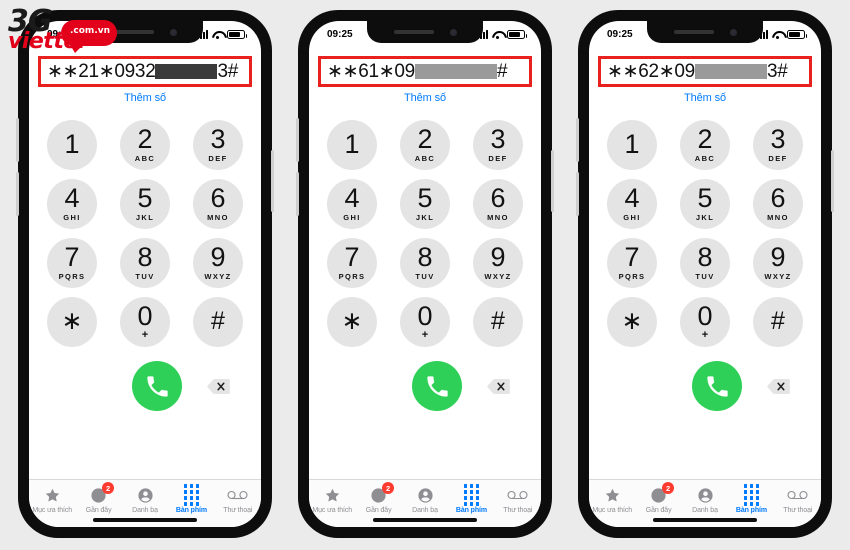  Describe the element at coordinates (425, 139) in the screenshot. I see `keypad-key-digit: 2` at that location.